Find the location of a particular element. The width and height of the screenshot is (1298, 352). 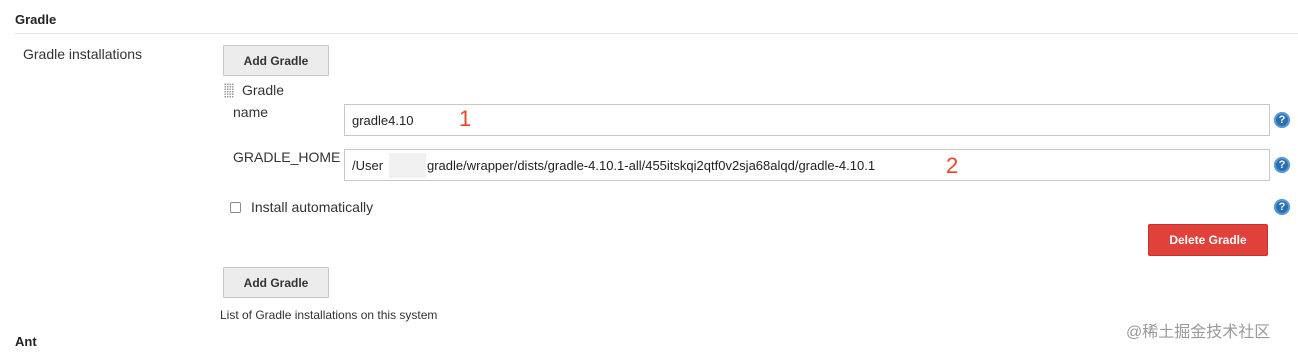

help-icon-gradle-home: ? is located at coordinates (1282, 165).